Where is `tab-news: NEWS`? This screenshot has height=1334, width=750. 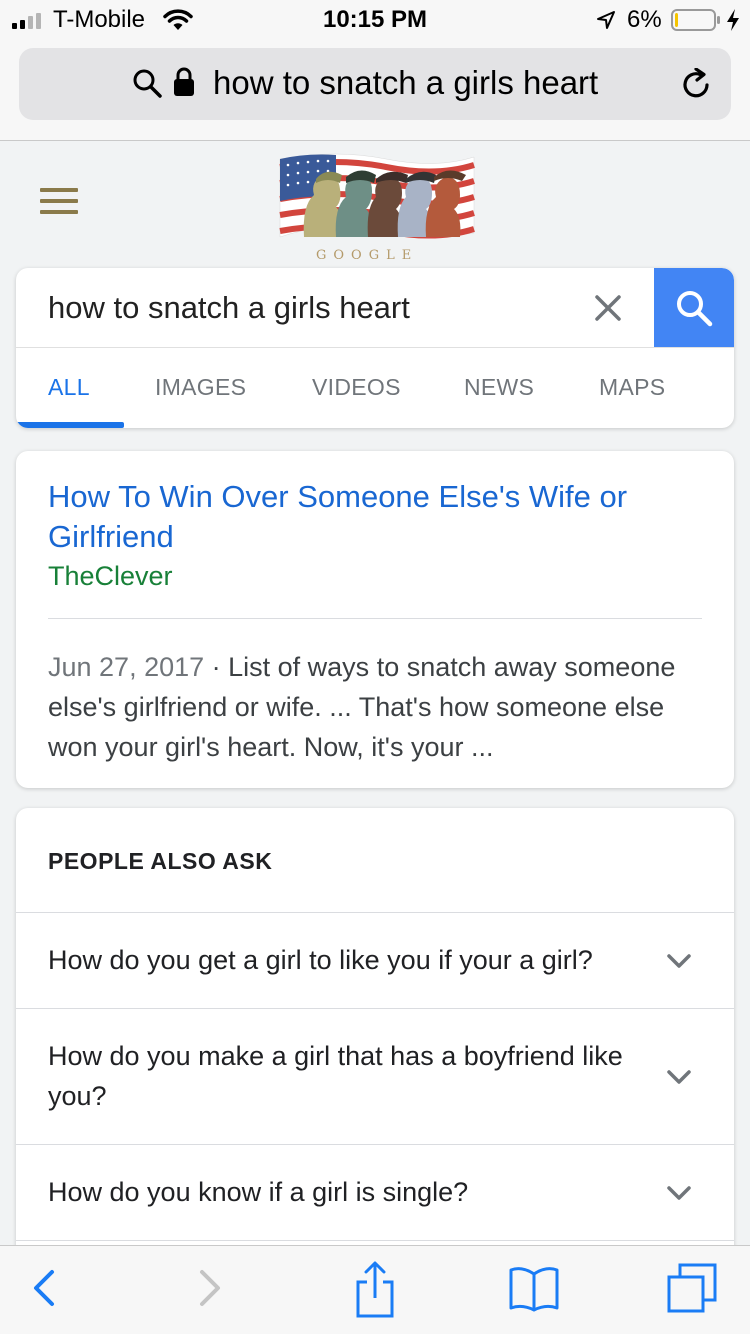 tab-news: NEWS is located at coordinates (499, 387).